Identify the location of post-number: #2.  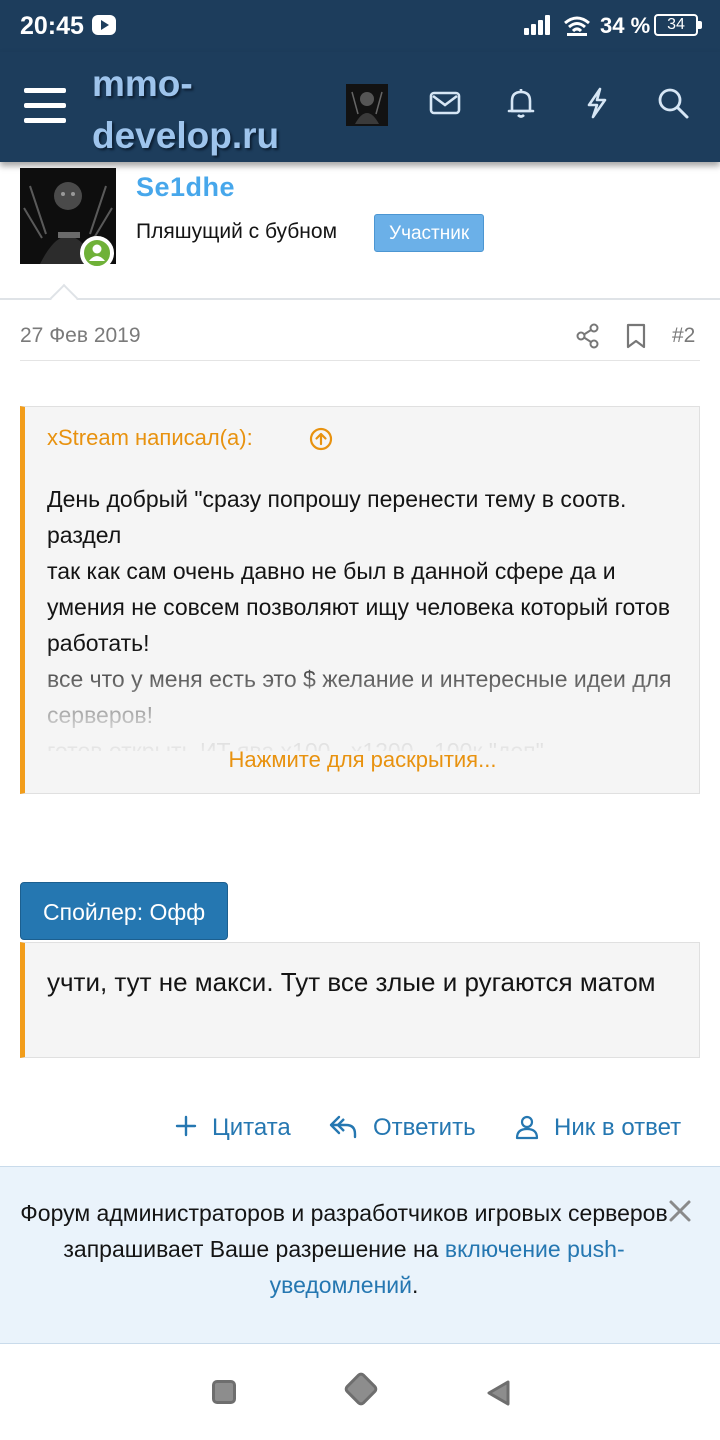
(683, 336).